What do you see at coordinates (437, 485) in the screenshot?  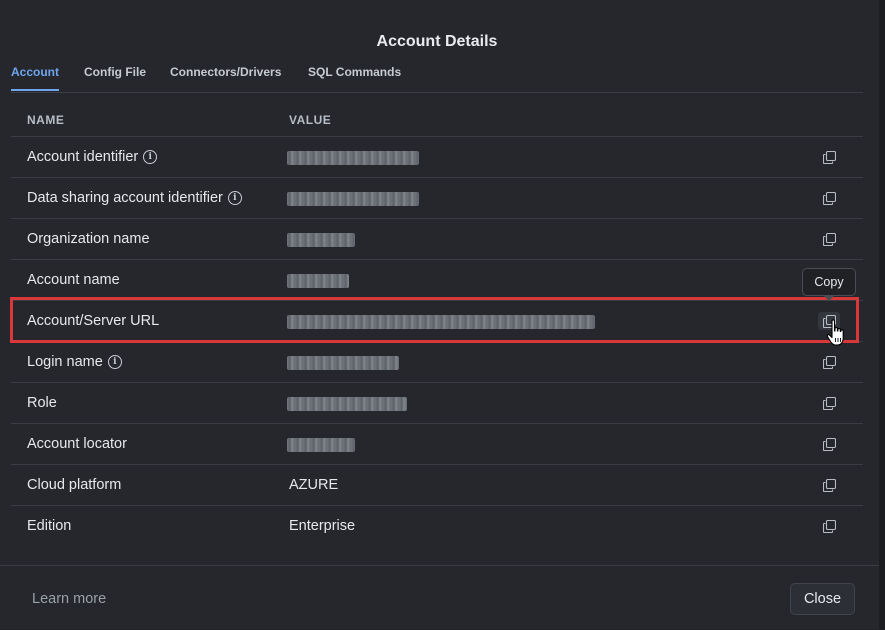 I see `table-row: Cloud platform AZURE` at bounding box center [437, 485].